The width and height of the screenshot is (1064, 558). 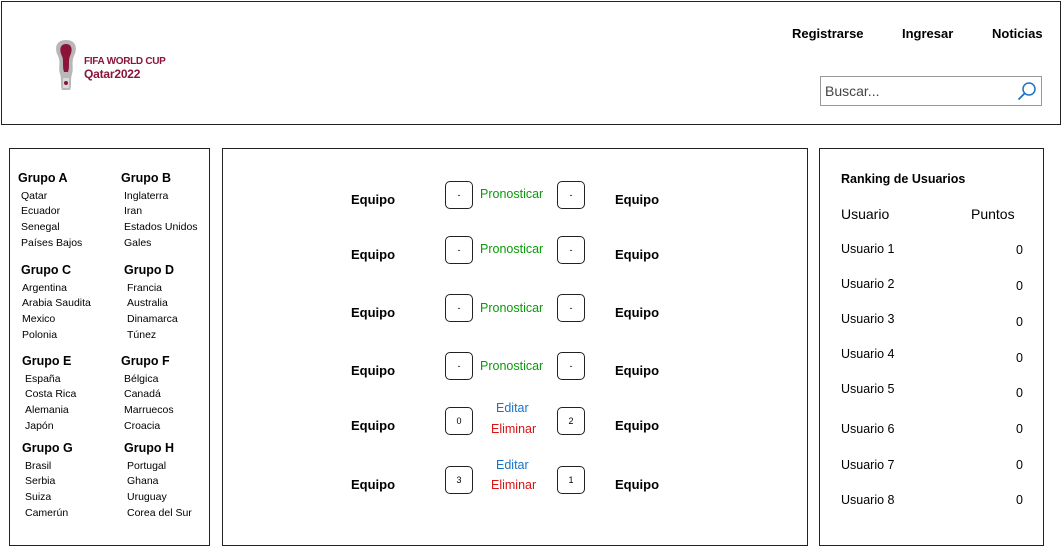 I want to click on group-b-title: Grupo B, so click(x=146, y=178).